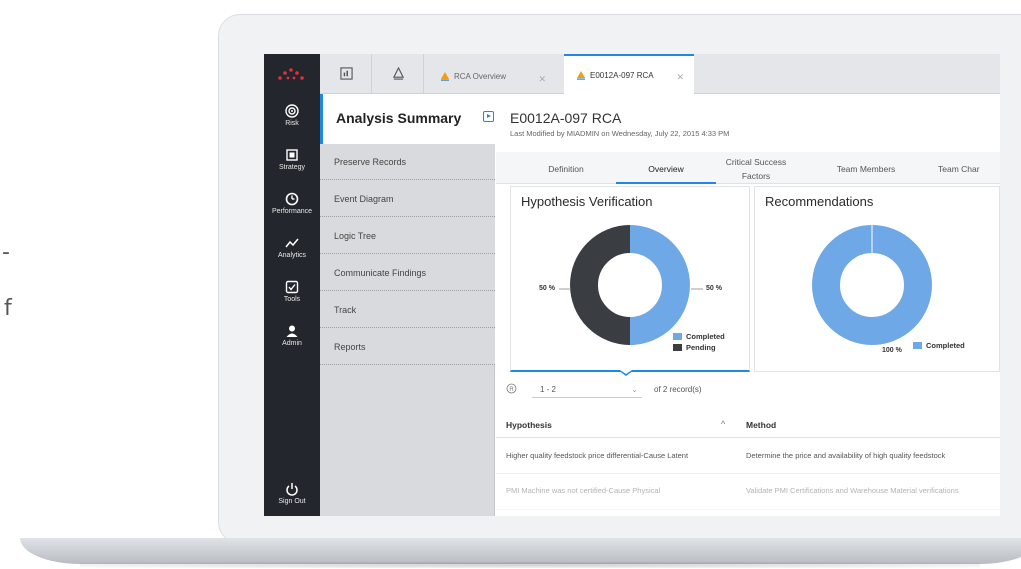  I want to click on rca-tree-icon, so click(398, 73).